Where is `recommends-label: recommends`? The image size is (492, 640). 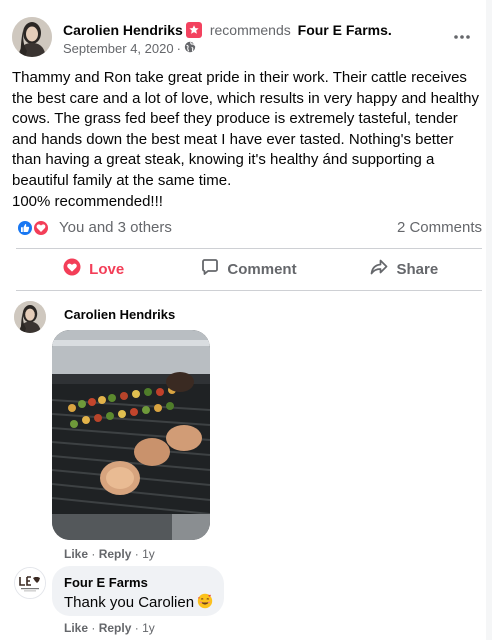
recommends-label: recommends is located at coordinates (250, 30).